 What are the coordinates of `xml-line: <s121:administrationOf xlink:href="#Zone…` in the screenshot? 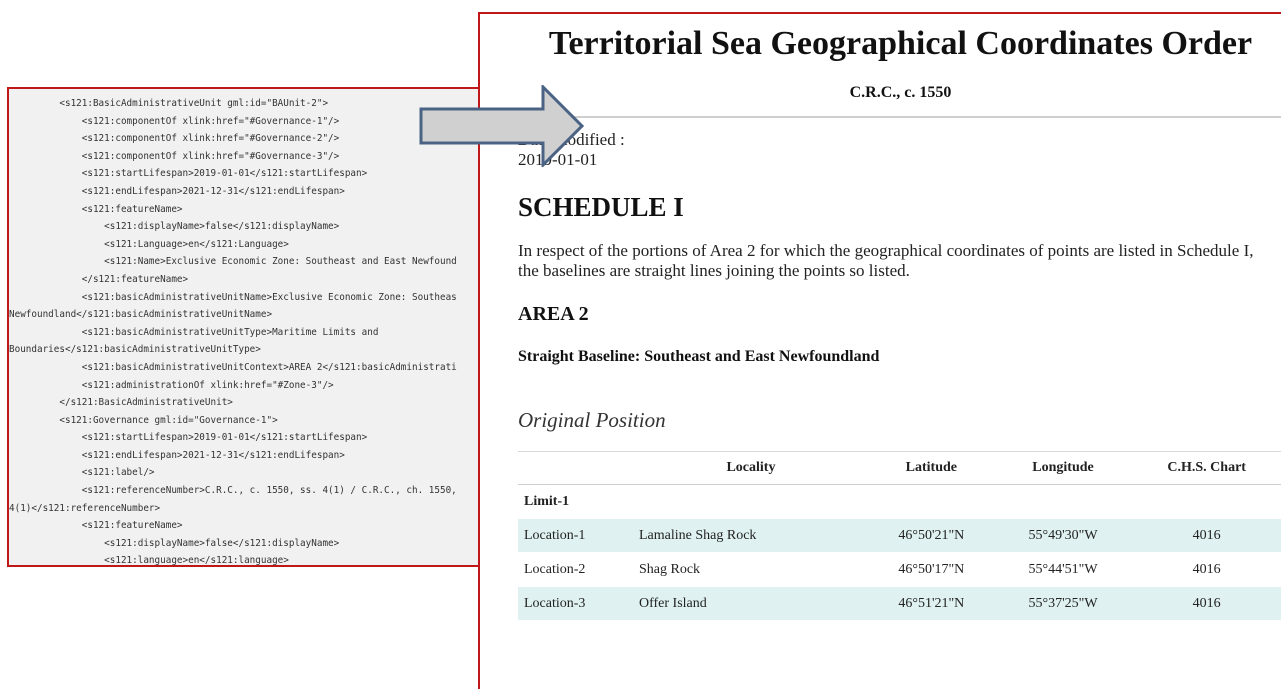 It's located at (171, 385).